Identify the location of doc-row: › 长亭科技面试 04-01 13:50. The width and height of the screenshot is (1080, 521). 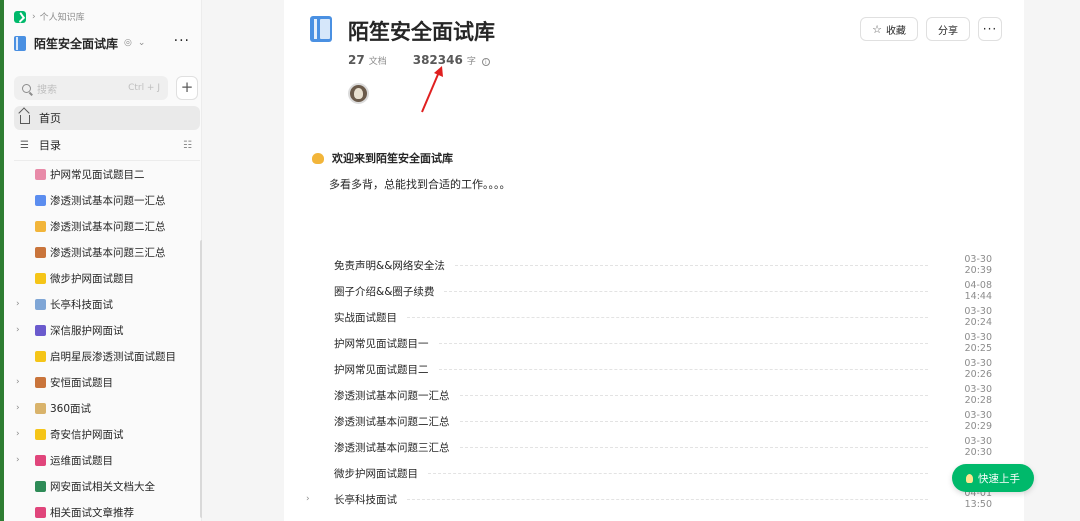
(649, 499).